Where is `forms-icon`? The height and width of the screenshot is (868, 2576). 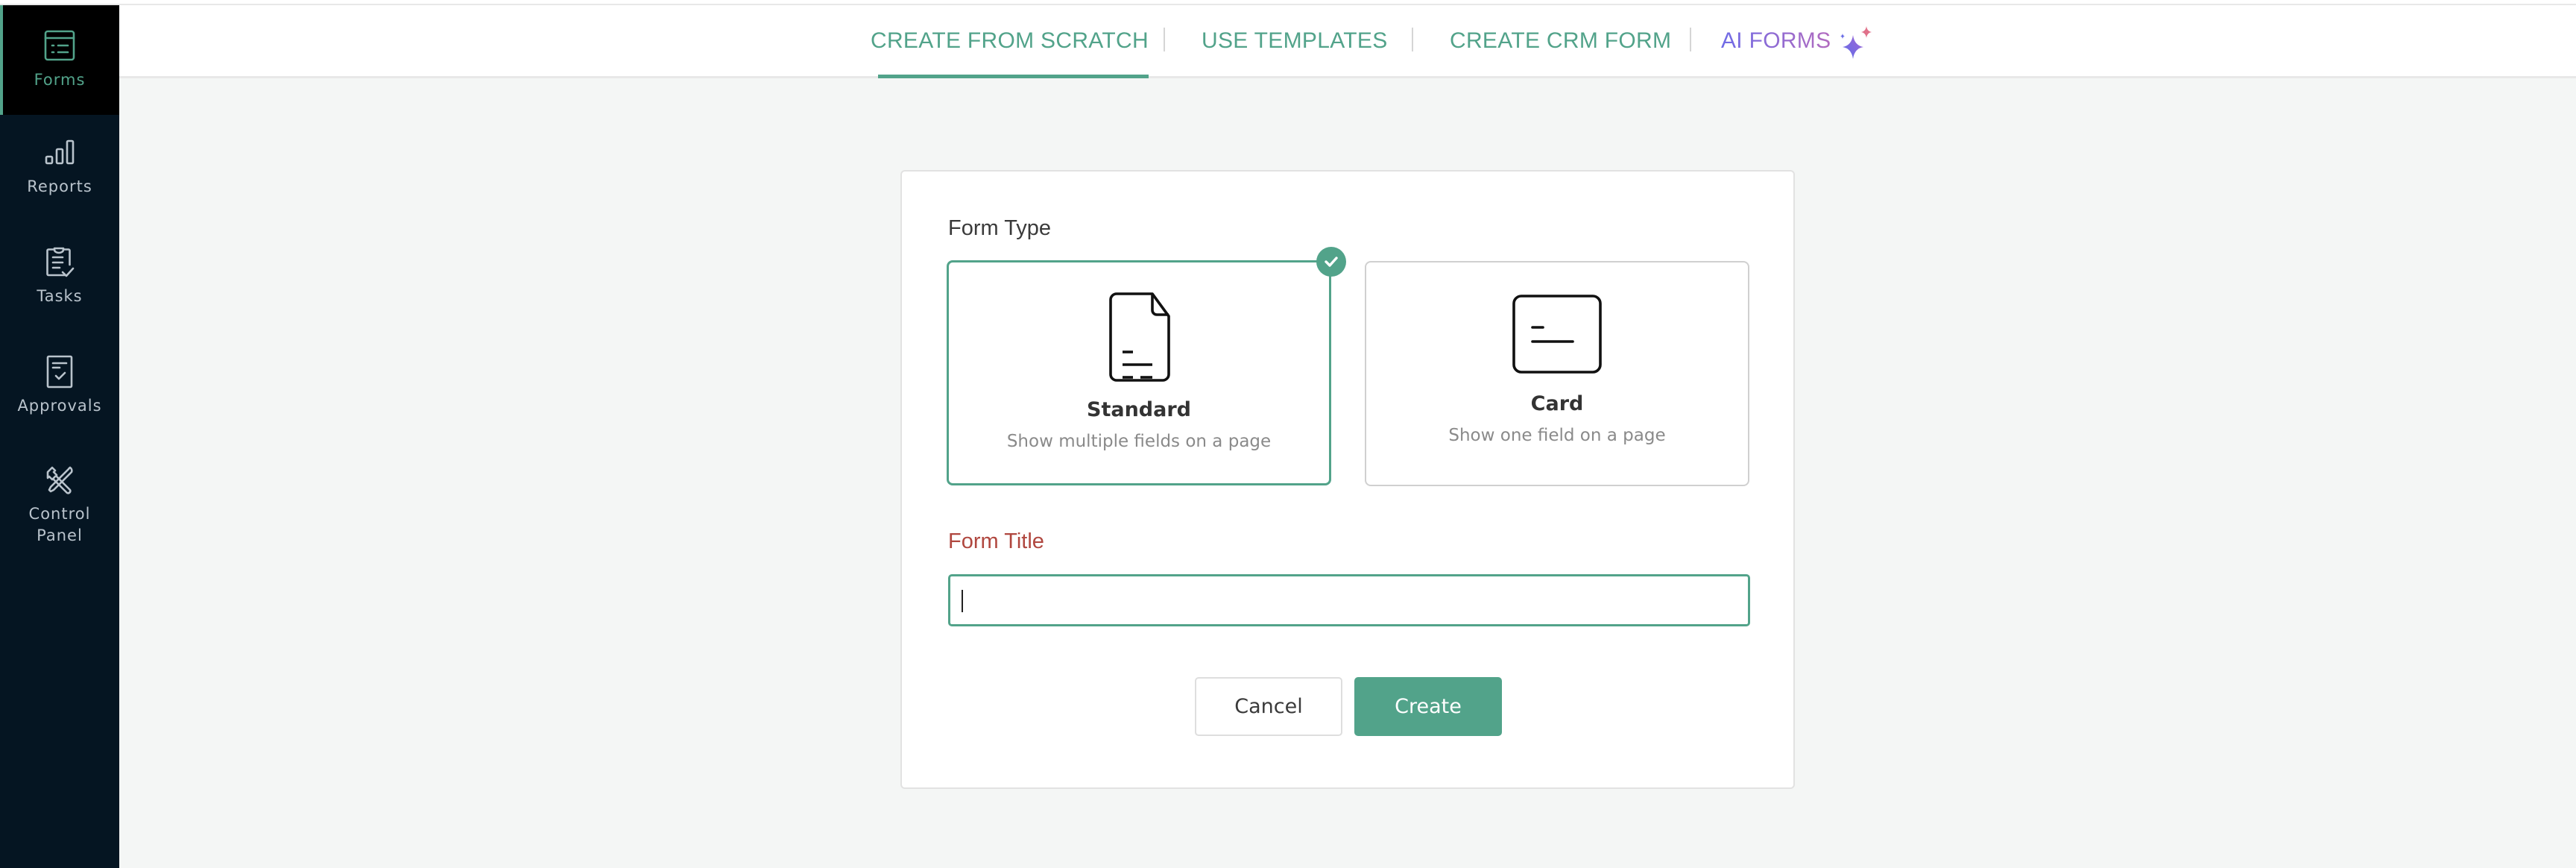
forms-icon is located at coordinates (60, 46).